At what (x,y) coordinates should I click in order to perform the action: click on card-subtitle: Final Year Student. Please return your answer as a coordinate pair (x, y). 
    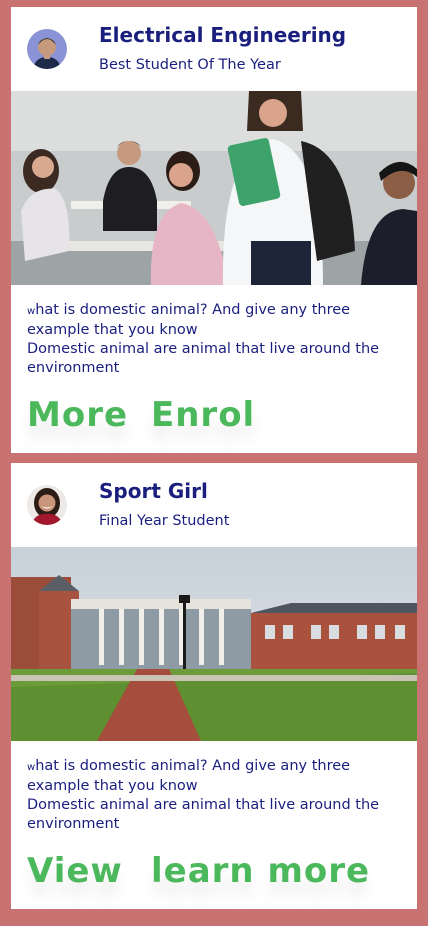
    Looking at the image, I should click on (164, 521).